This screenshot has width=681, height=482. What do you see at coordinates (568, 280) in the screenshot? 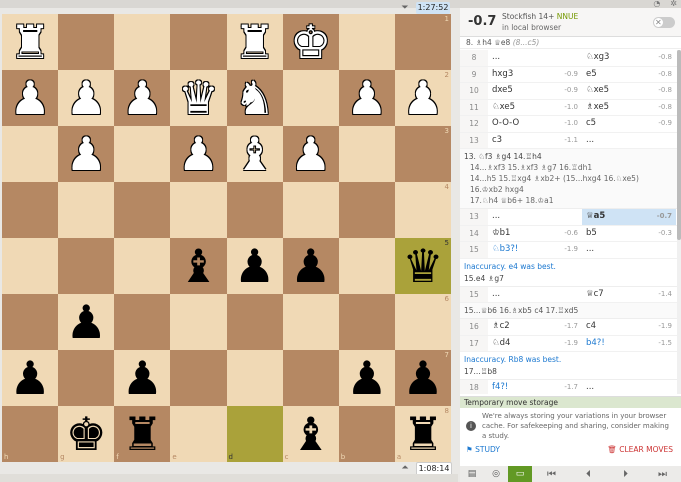
I see `suggested-line: 15.e4 ♗g7` at bounding box center [568, 280].